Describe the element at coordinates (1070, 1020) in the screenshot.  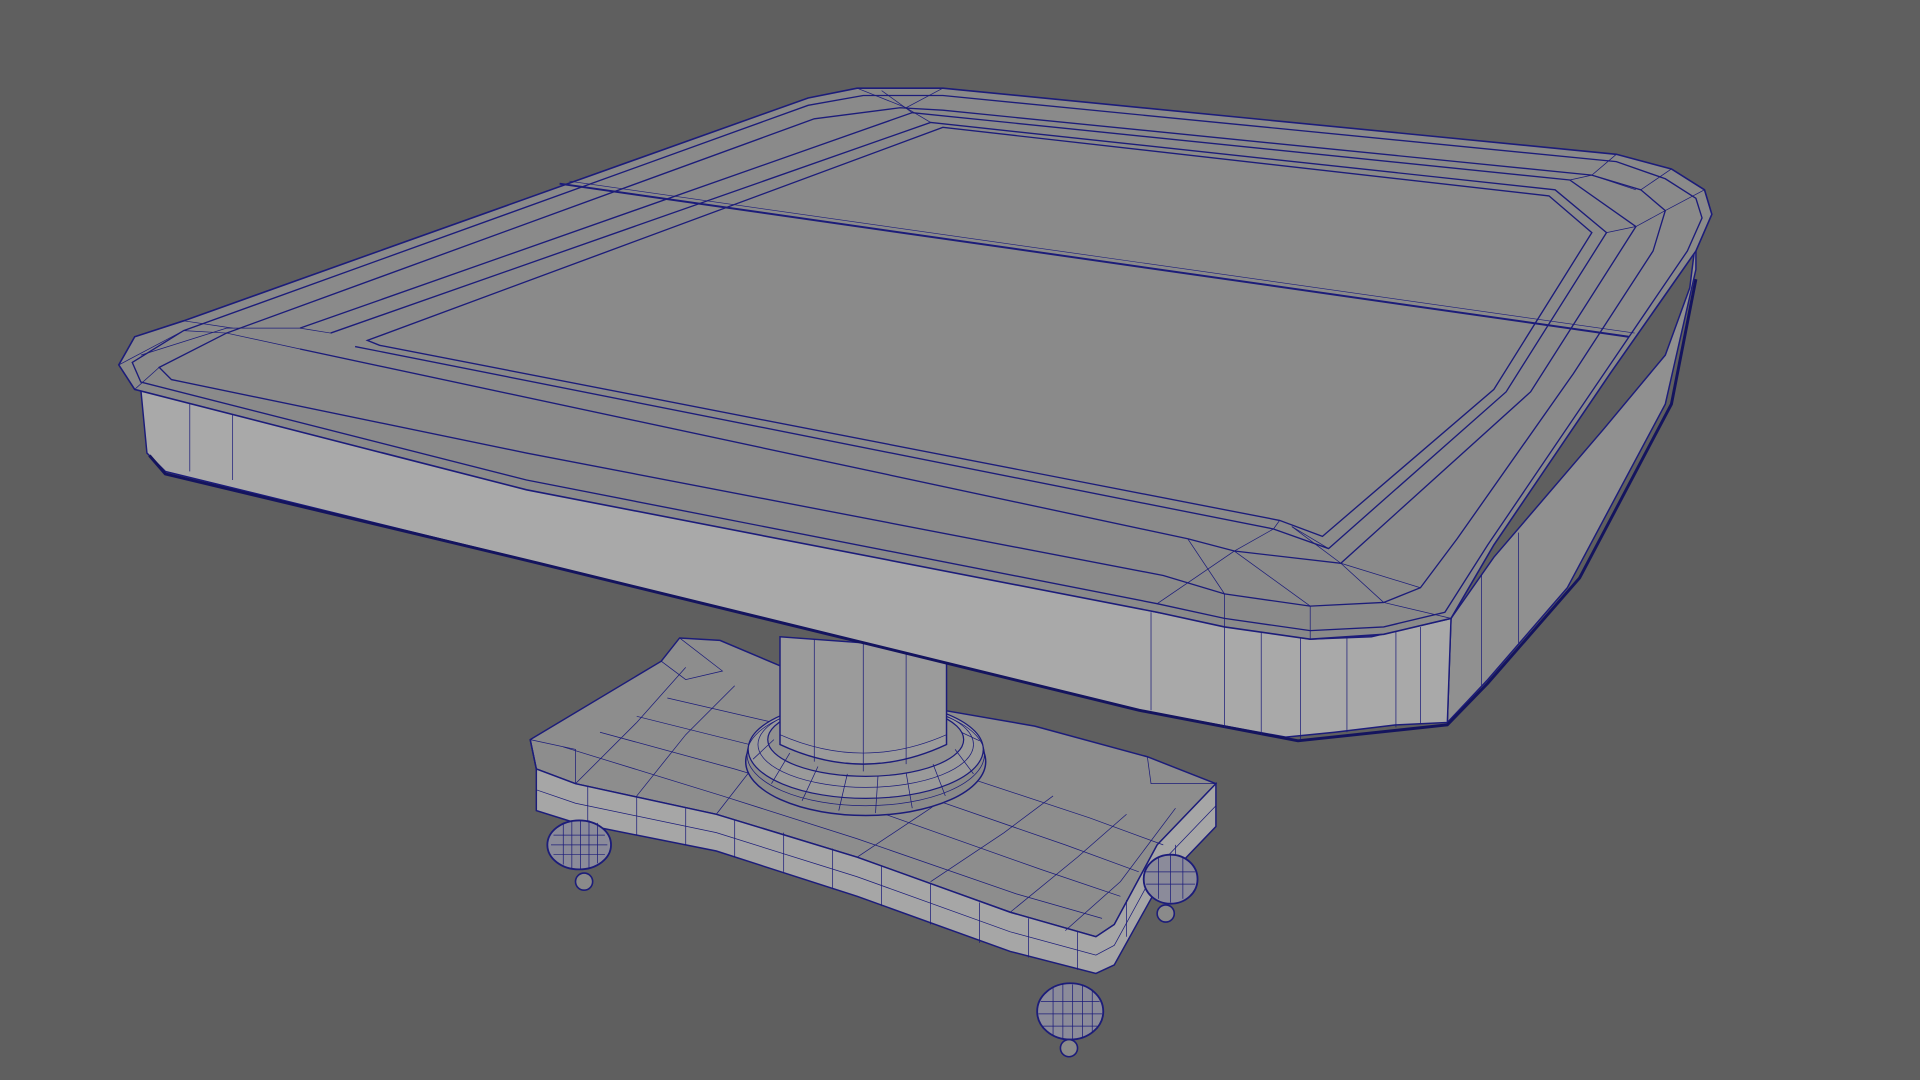
I see `caster-front` at that location.